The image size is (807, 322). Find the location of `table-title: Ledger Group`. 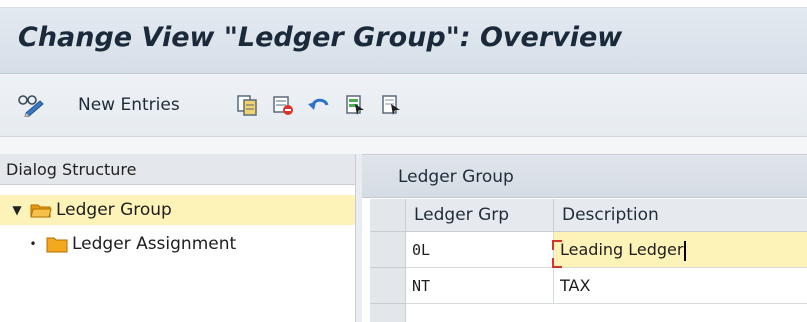

table-title: Ledger Group is located at coordinates (584, 176).